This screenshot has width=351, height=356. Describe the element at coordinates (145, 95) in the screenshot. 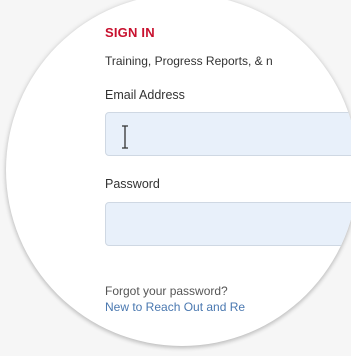

I see `email-label: Email Address` at that location.